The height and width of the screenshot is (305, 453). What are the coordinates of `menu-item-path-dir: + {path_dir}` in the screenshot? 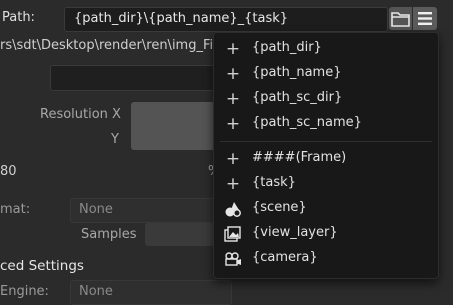 It's located at (326, 49).